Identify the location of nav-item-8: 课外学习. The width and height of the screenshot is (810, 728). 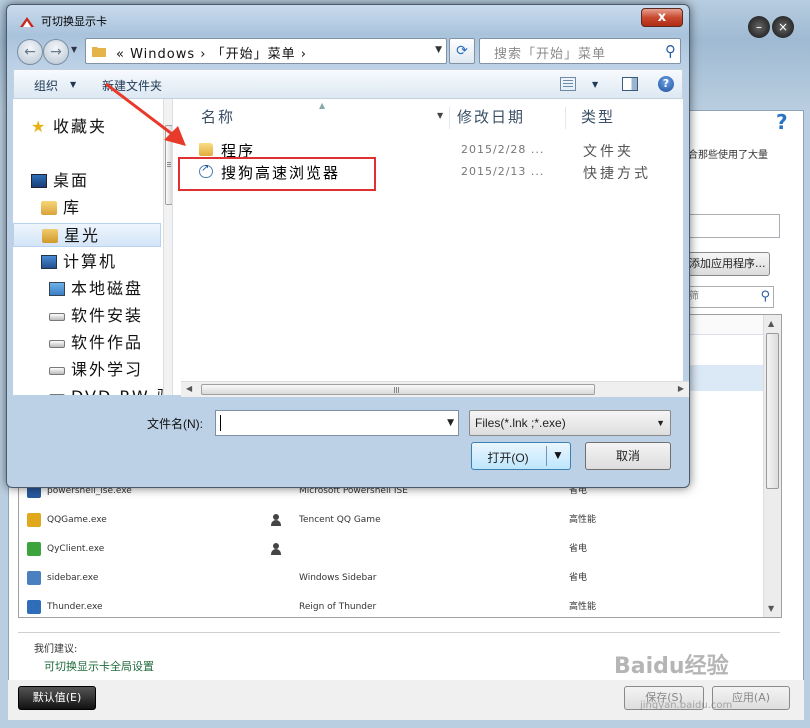
(87, 370).